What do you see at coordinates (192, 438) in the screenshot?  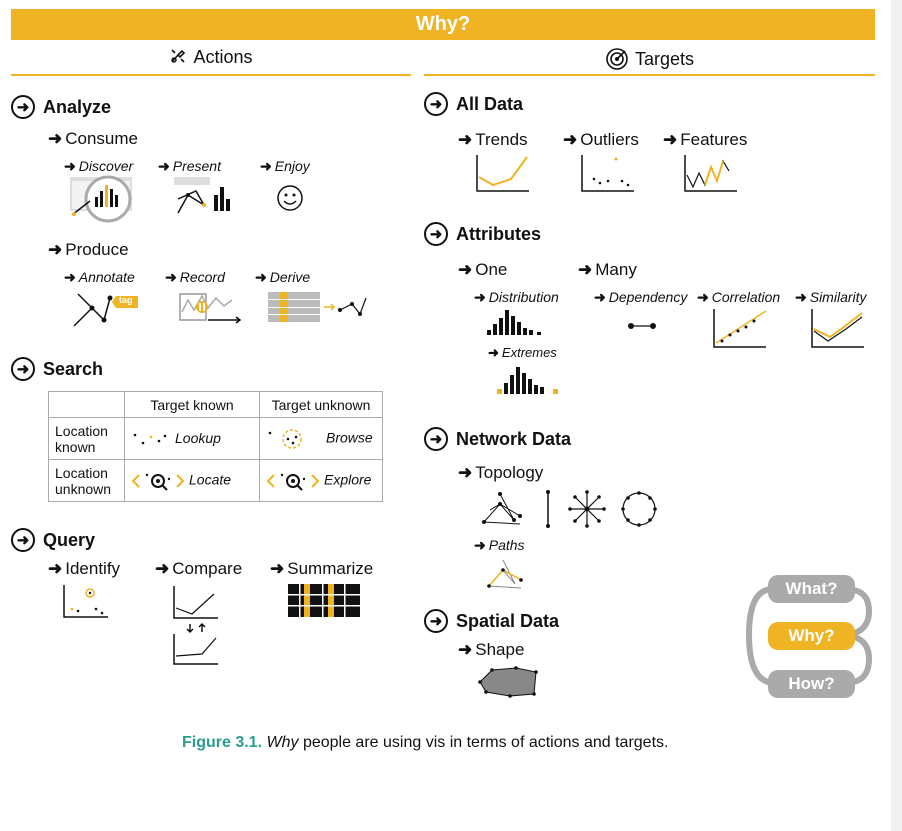 I see `cell-lookup: Lookup` at bounding box center [192, 438].